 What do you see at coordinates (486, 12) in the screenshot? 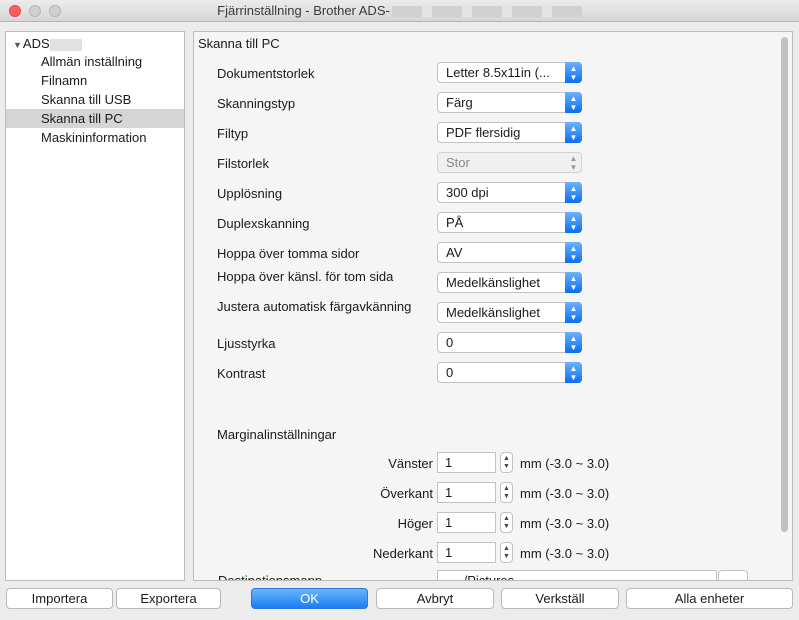
I see `redacted-model-name` at bounding box center [486, 12].